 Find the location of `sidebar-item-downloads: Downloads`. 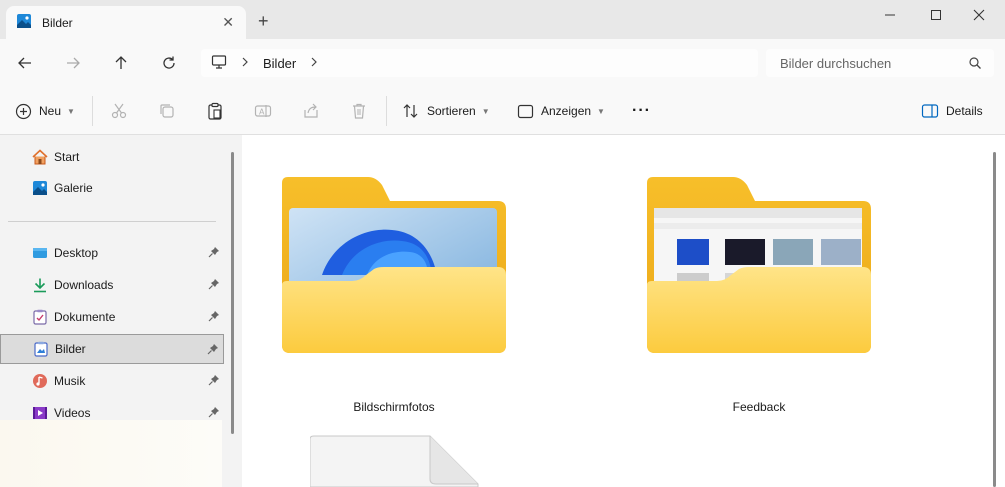

sidebar-item-downloads: Downloads is located at coordinates (112, 285).